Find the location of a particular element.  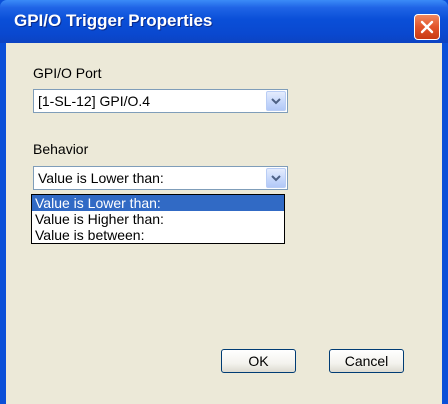

title-bar: GPI/O Trigger Properties is located at coordinates (224, 21).